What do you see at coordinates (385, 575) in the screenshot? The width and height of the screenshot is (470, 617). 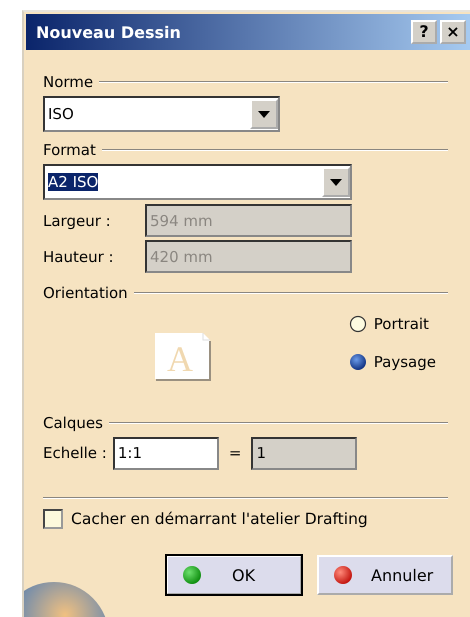 I see `cancel-button: Annuler` at bounding box center [385, 575].